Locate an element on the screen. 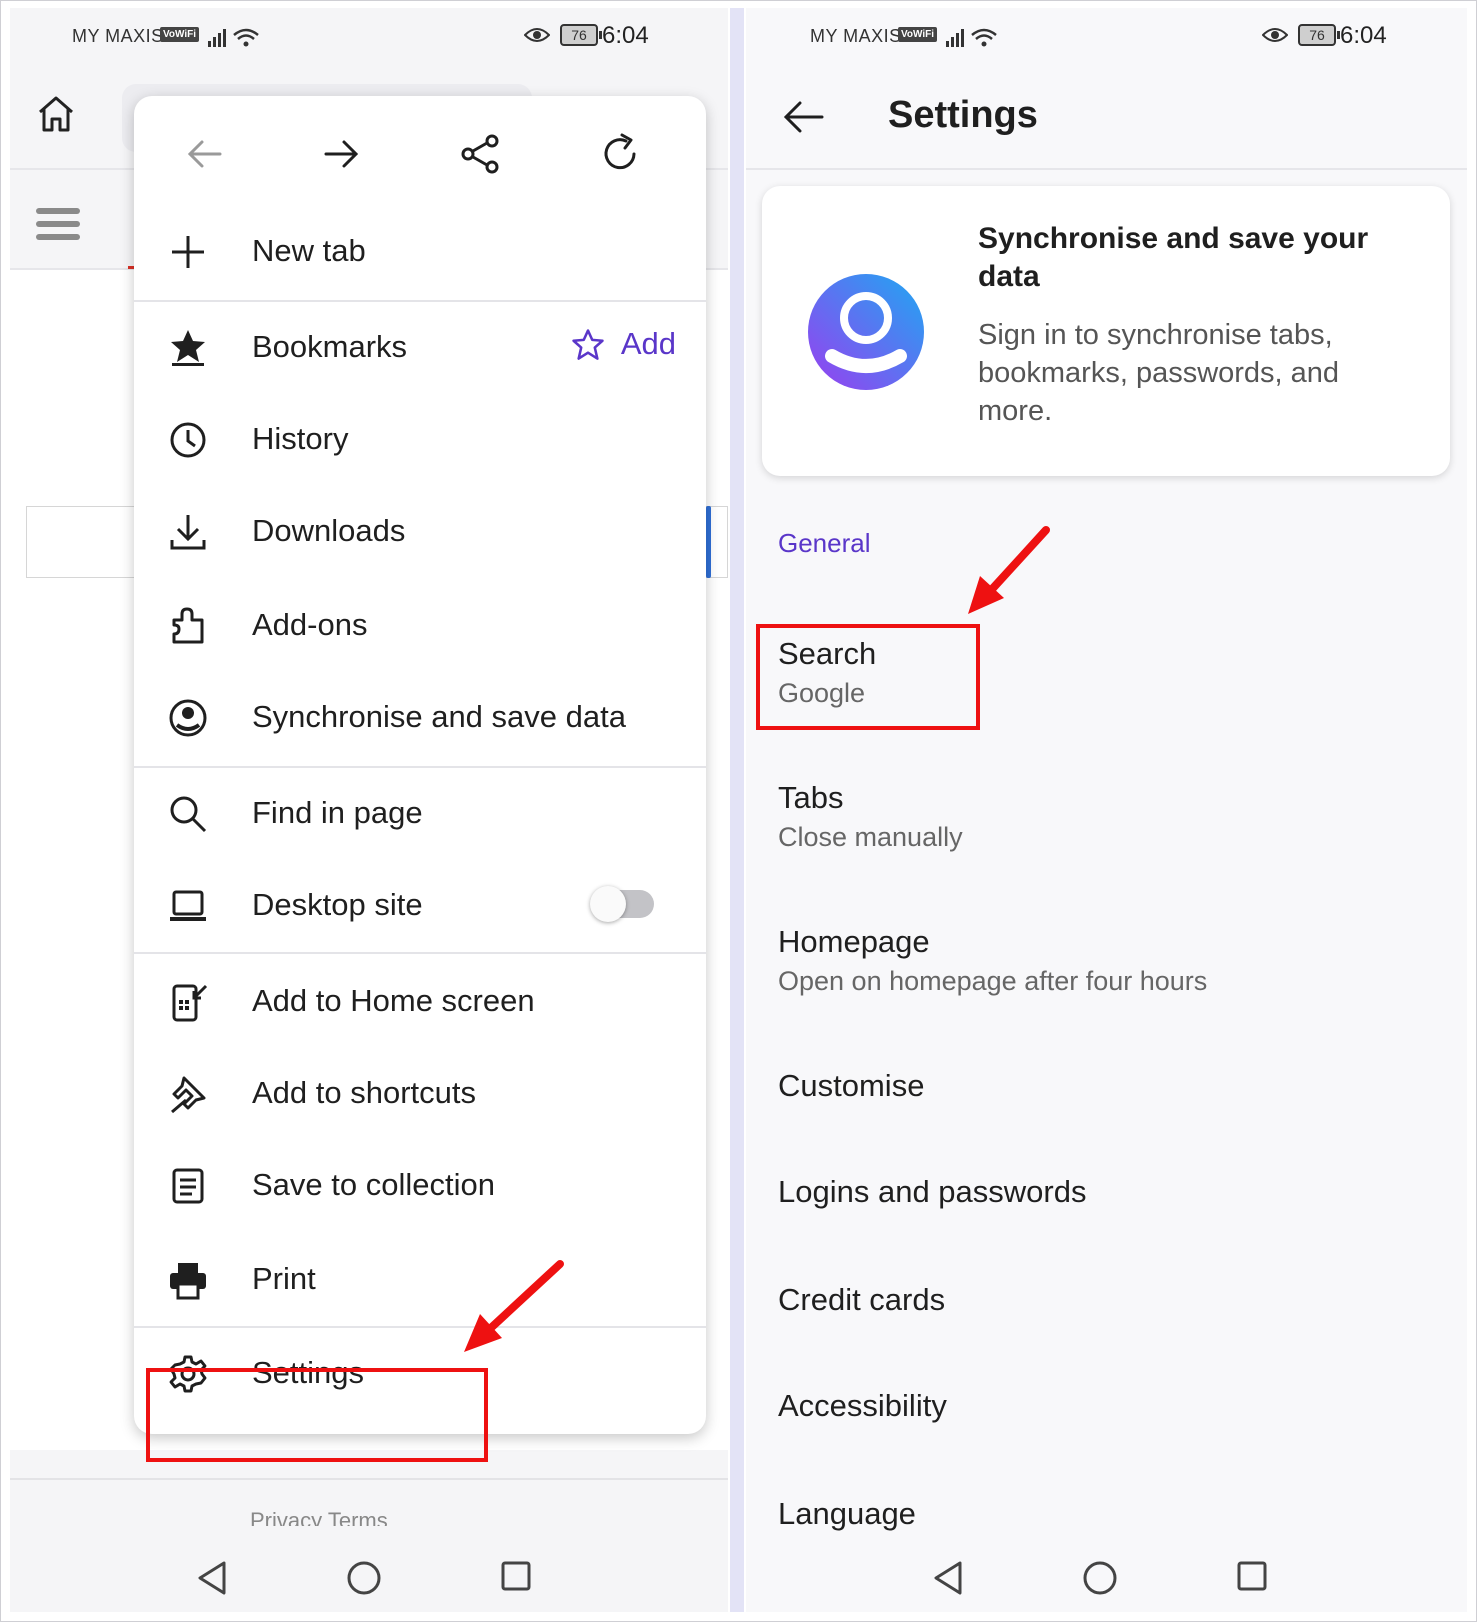 The height and width of the screenshot is (1622, 1477). settings-item-customise: Customise is located at coordinates (1108, 1086).